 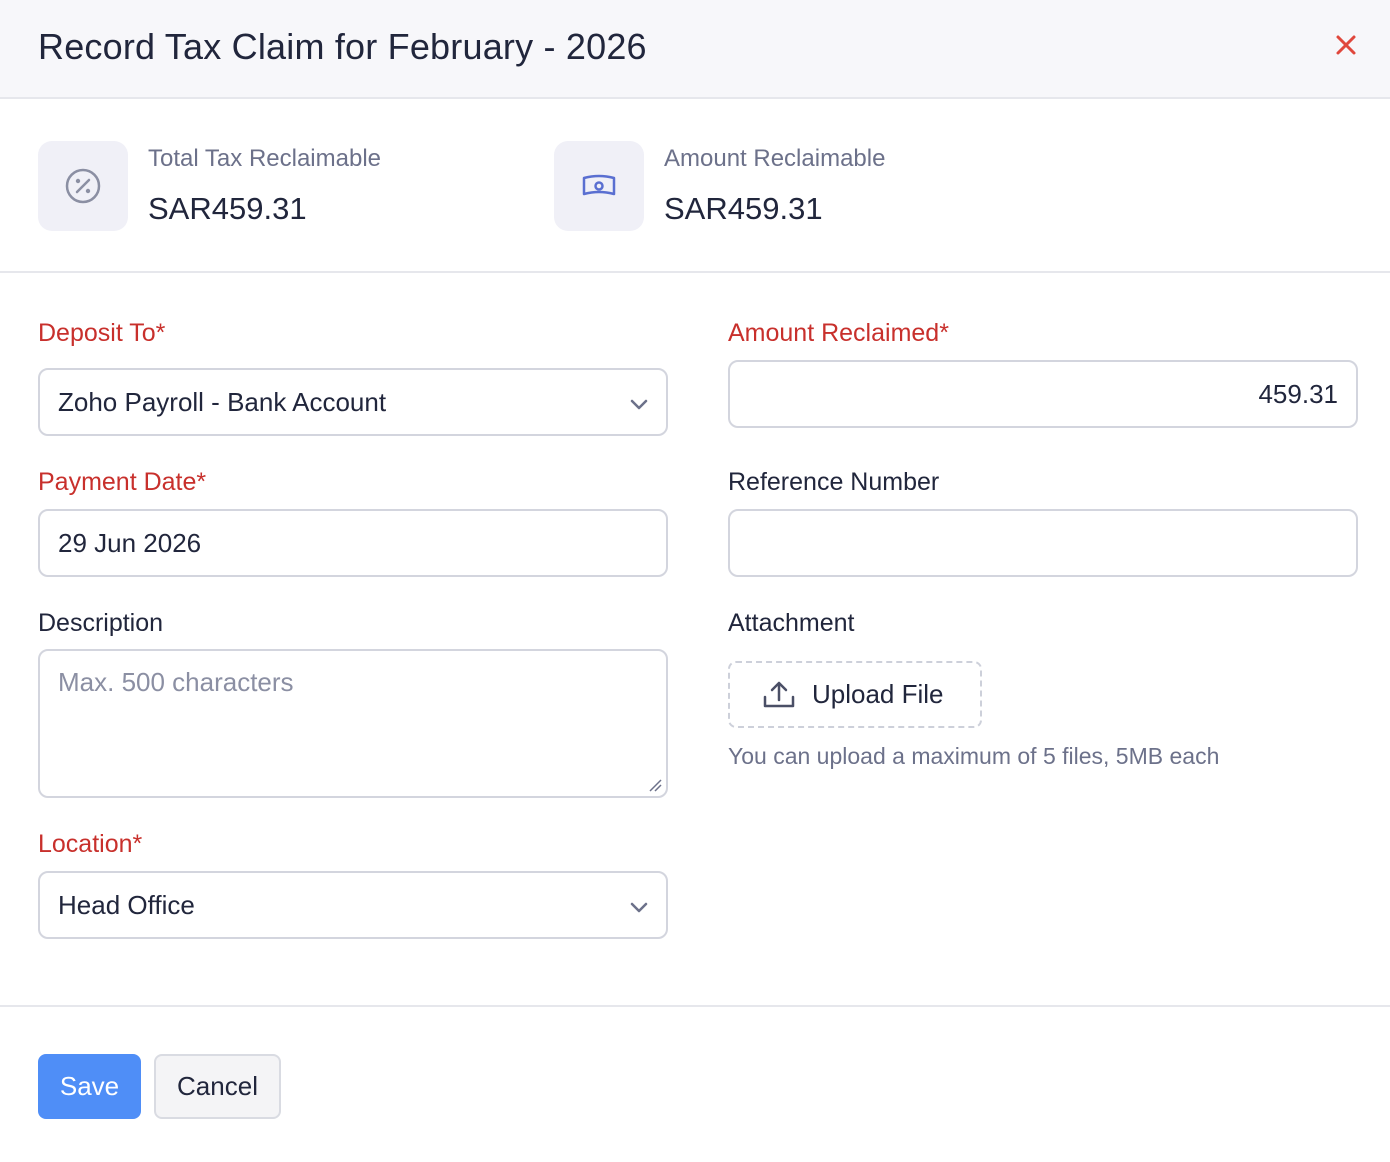 I want to click on location-label: Location*, so click(x=90, y=844).